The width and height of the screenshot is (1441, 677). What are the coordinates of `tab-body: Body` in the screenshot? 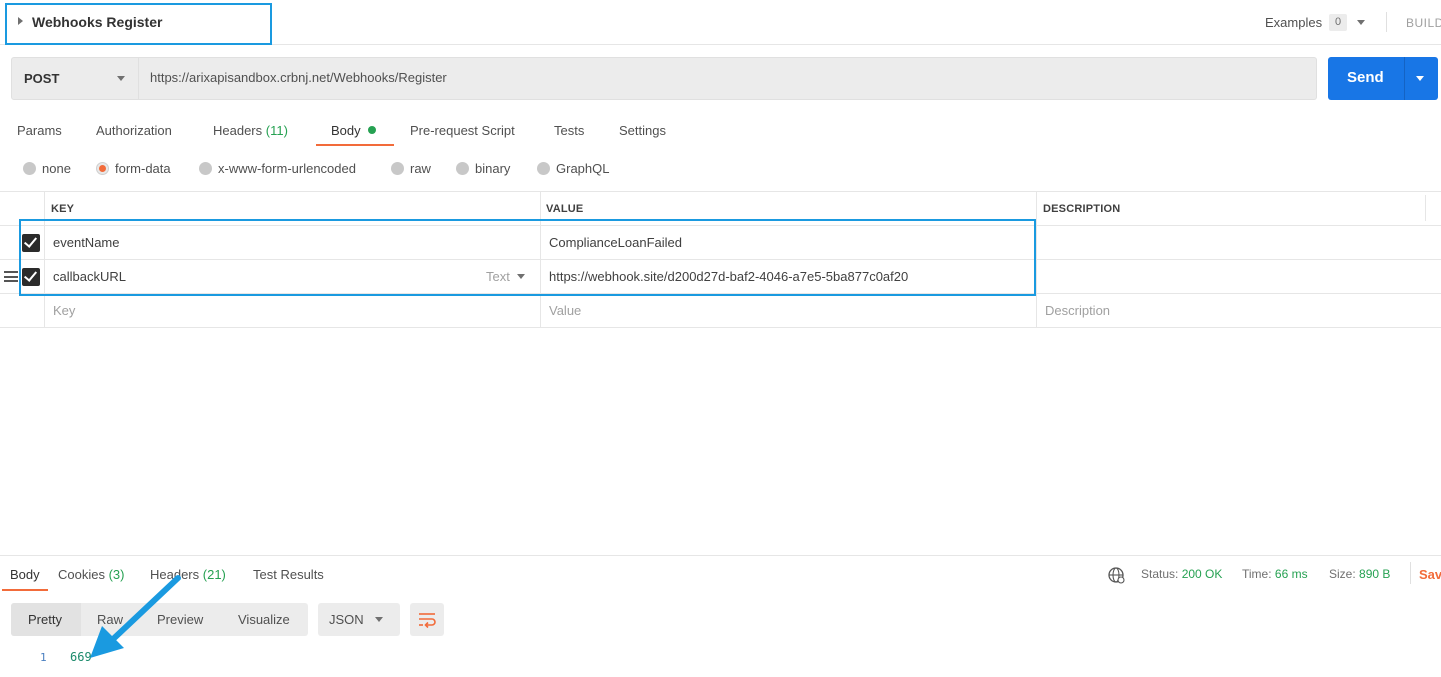 It's located at (346, 130).